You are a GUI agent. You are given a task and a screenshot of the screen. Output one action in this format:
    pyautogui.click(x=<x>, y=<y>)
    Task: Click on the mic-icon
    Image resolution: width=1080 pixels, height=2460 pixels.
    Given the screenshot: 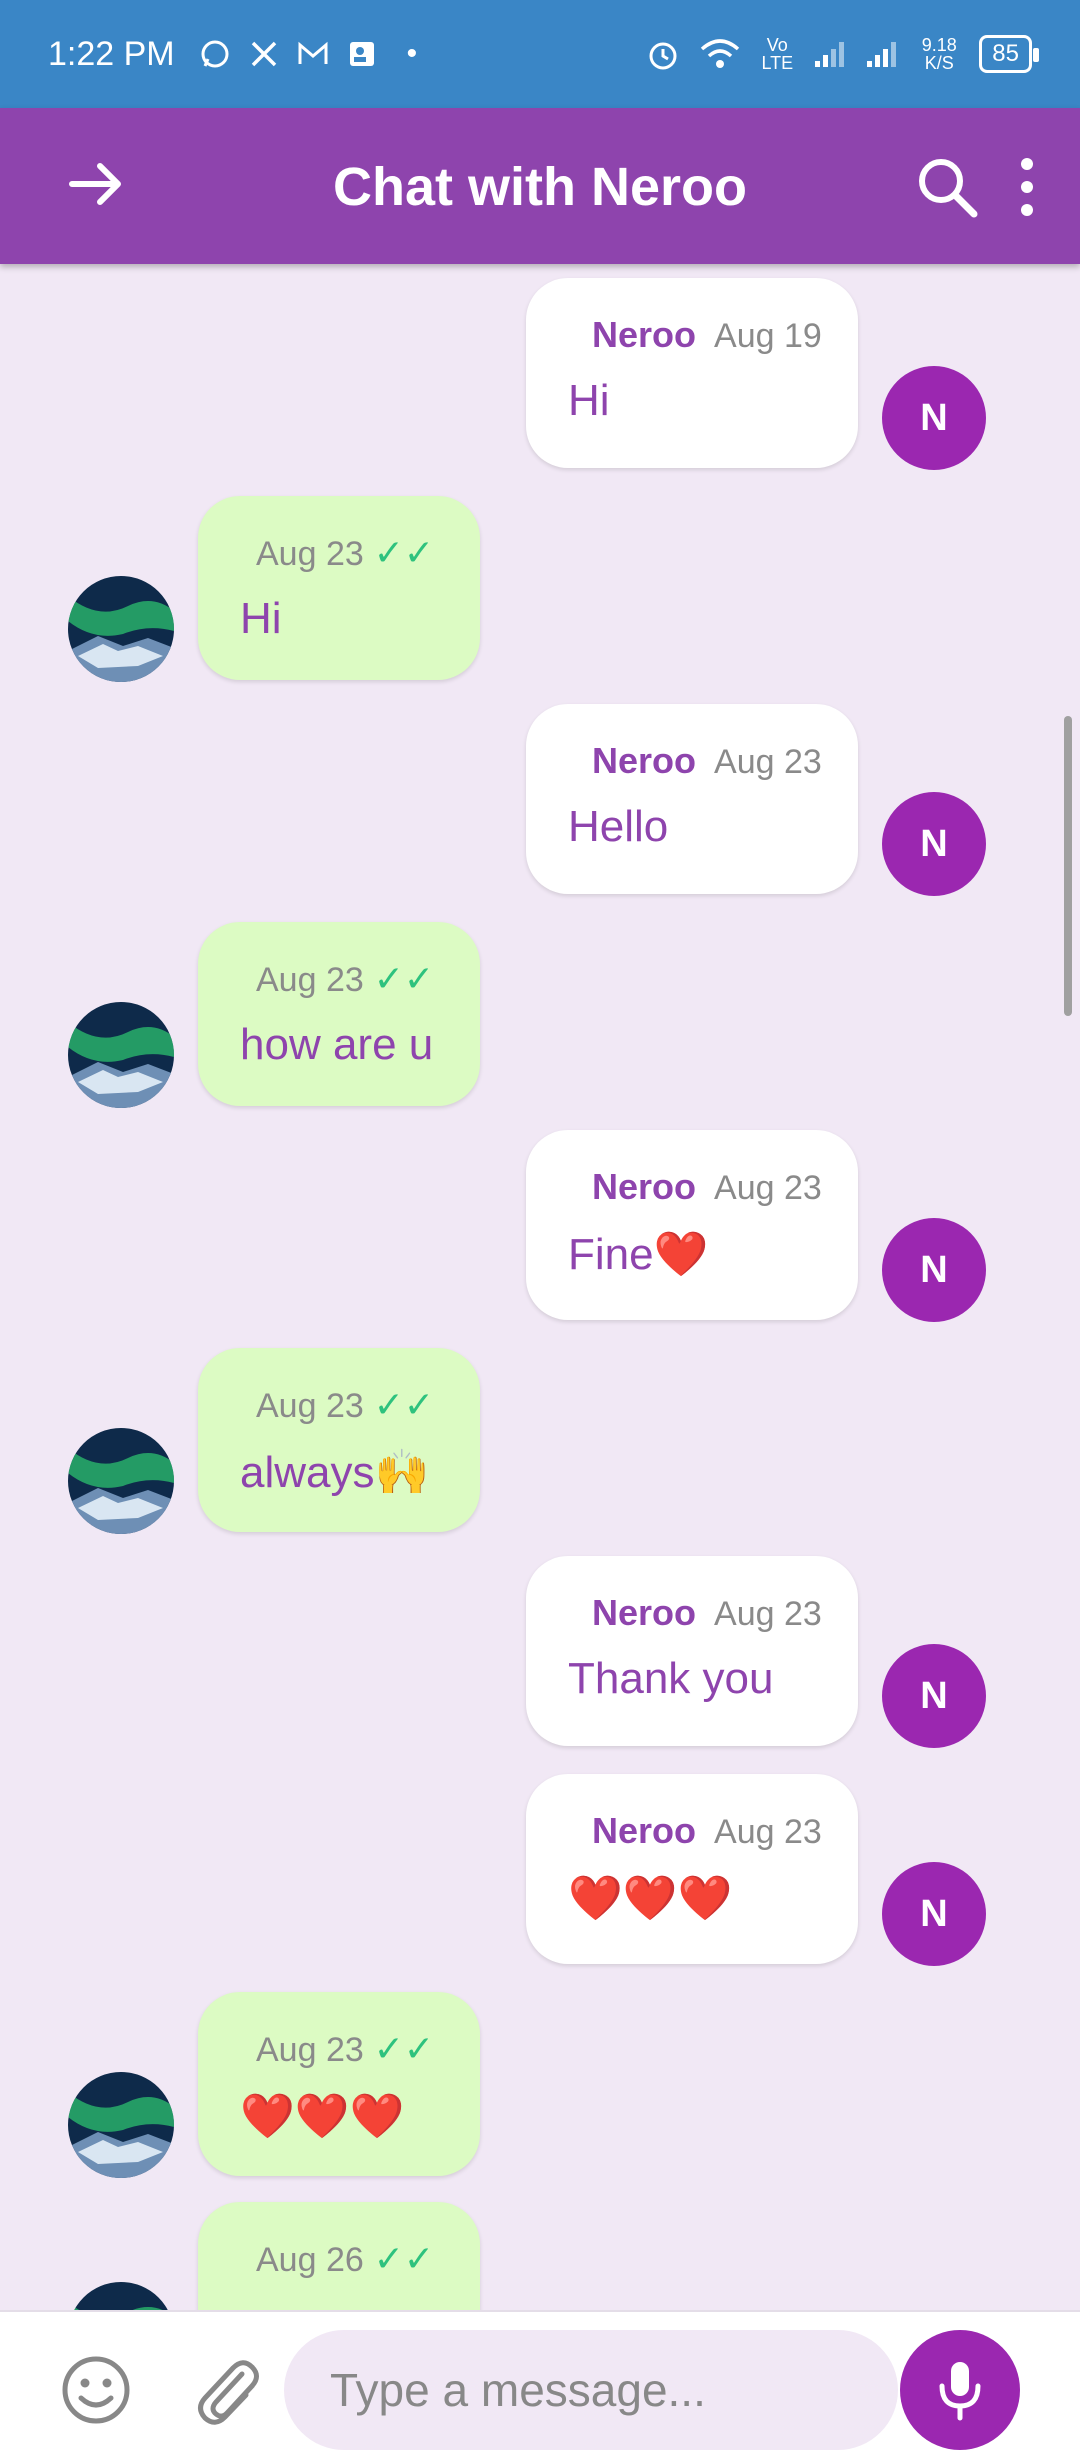 What is the action you would take?
    pyautogui.click(x=960, y=2391)
    